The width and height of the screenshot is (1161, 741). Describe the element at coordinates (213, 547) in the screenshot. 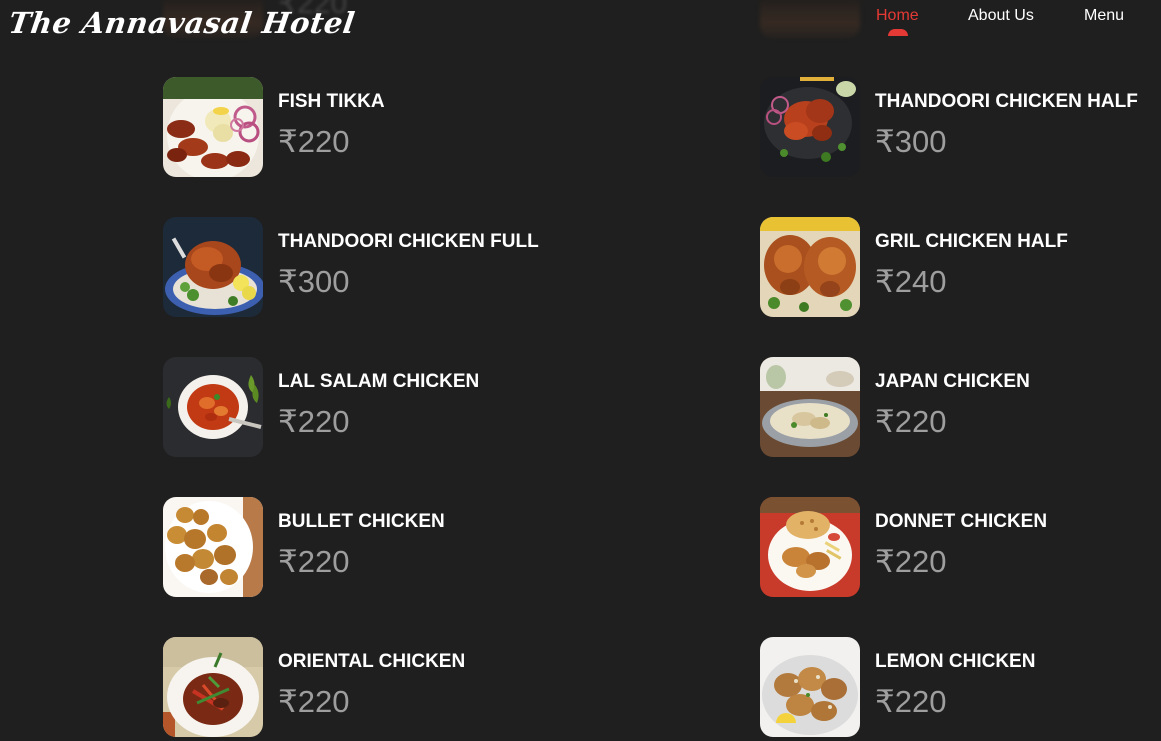

I see `bullet-chicken-image` at that location.